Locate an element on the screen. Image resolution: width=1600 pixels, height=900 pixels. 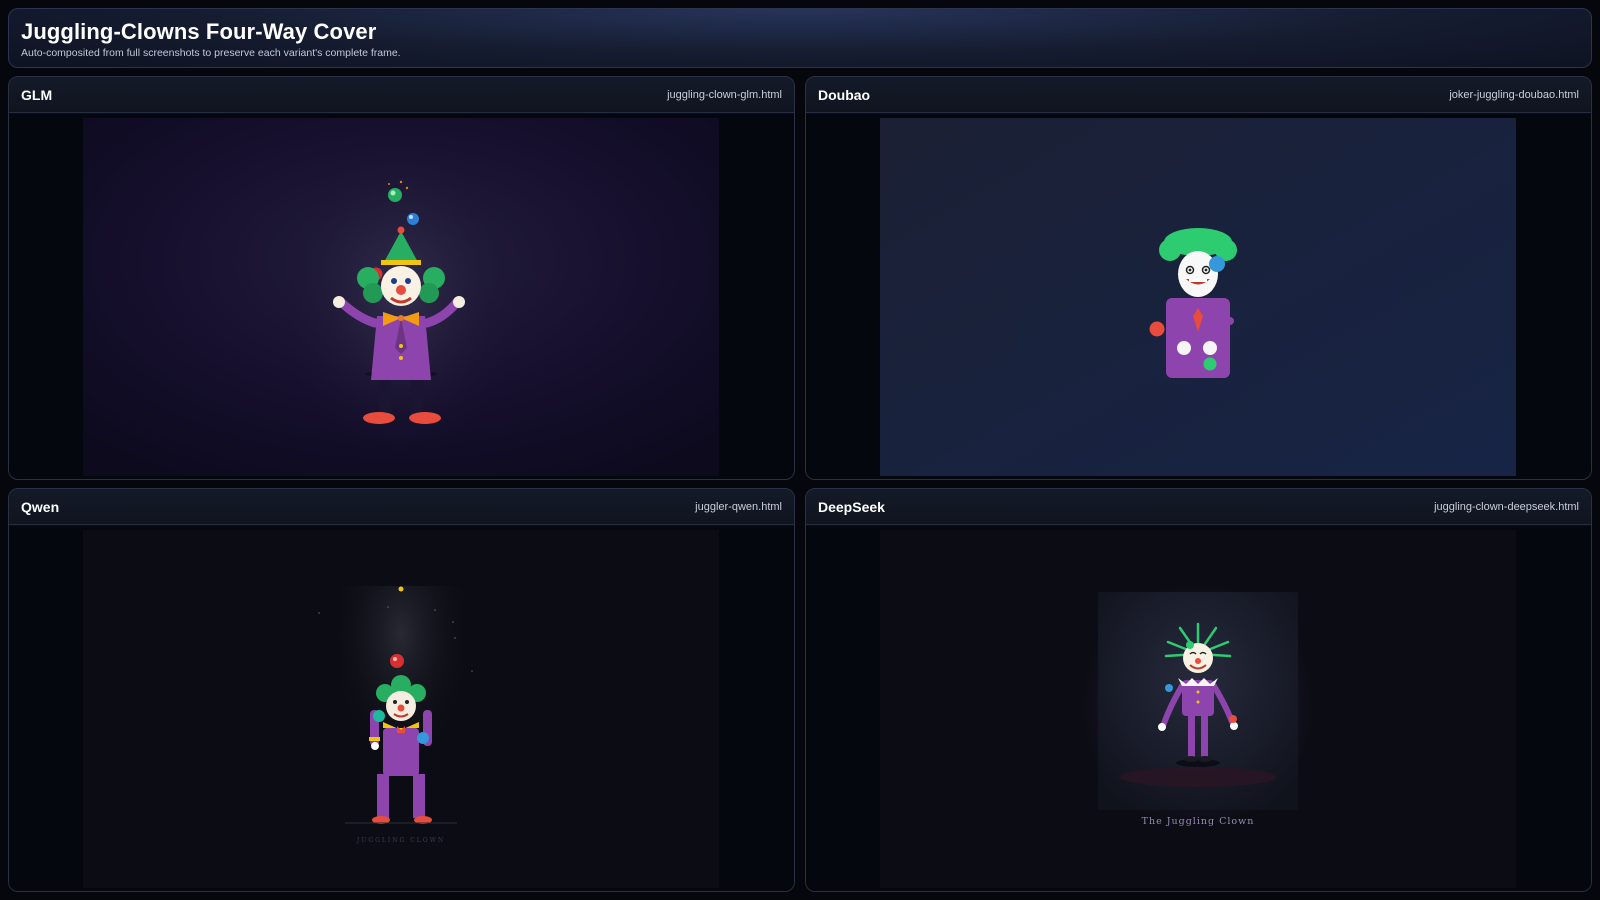
page-title: Juggling-Clowns Four-Way Cover is located at coordinates (199, 31).